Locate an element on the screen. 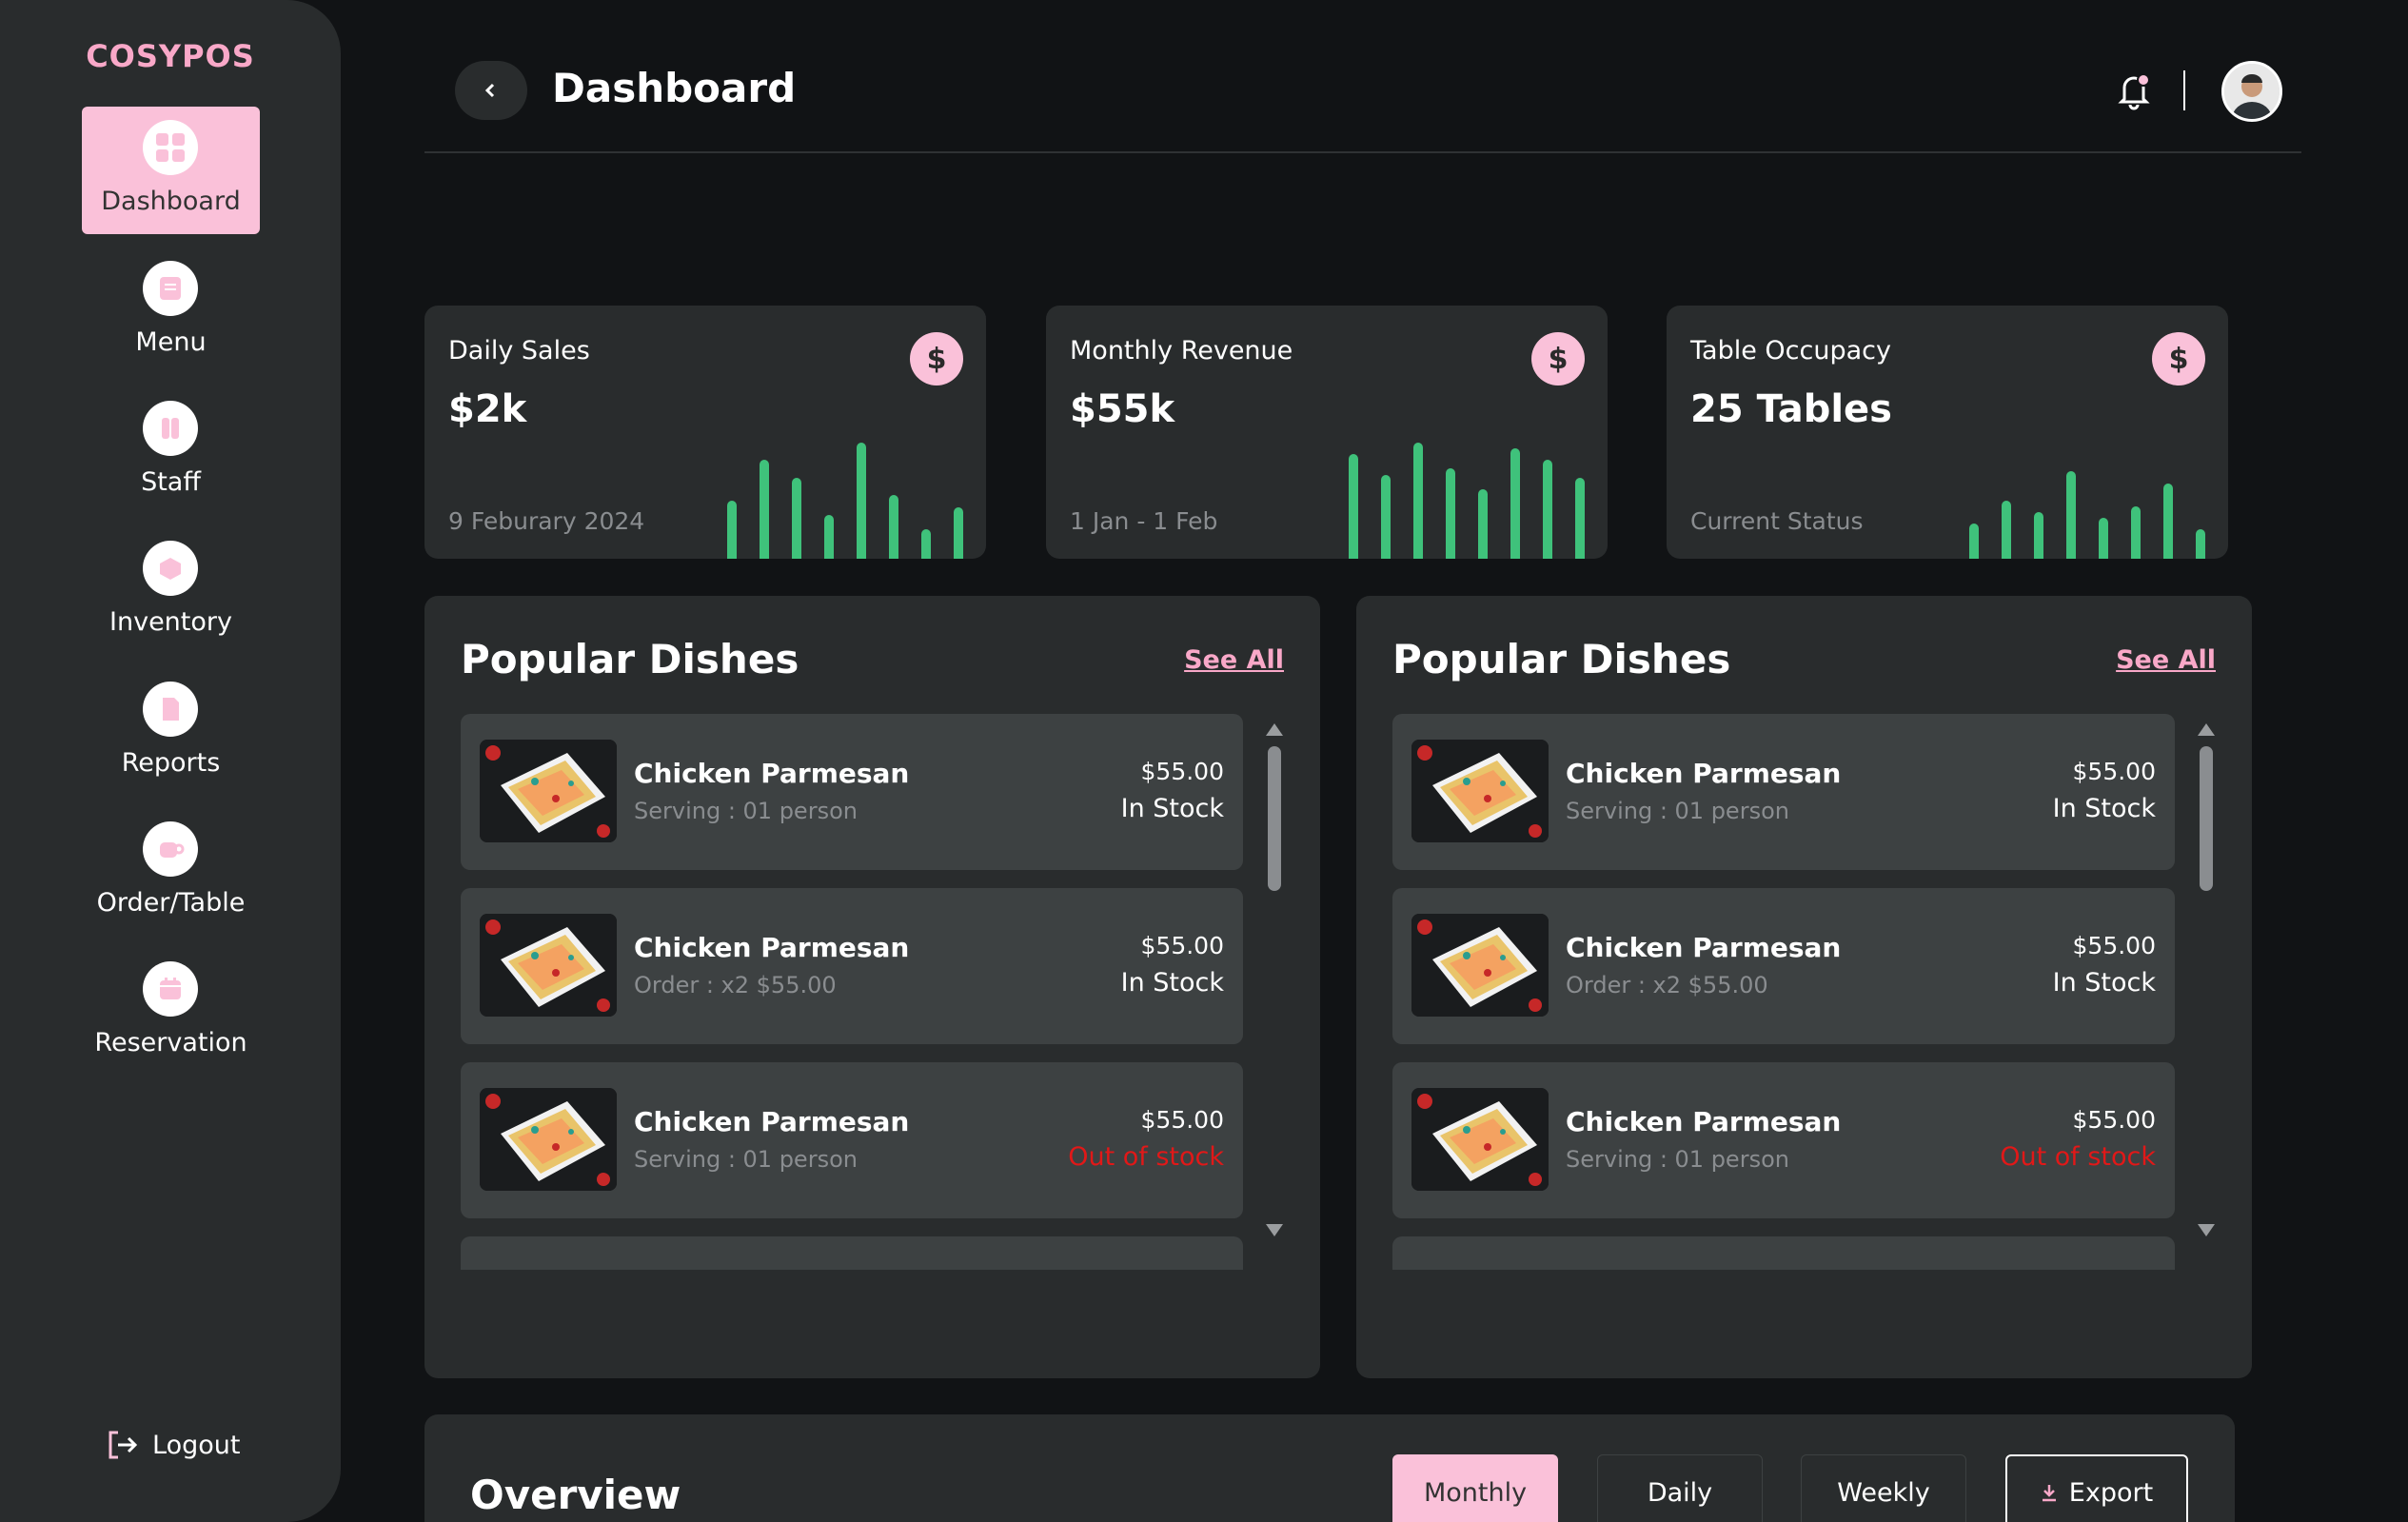 The image size is (2408, 1522). dish-subtitle: Serving : 01 person is located at coordinates (746, 811).